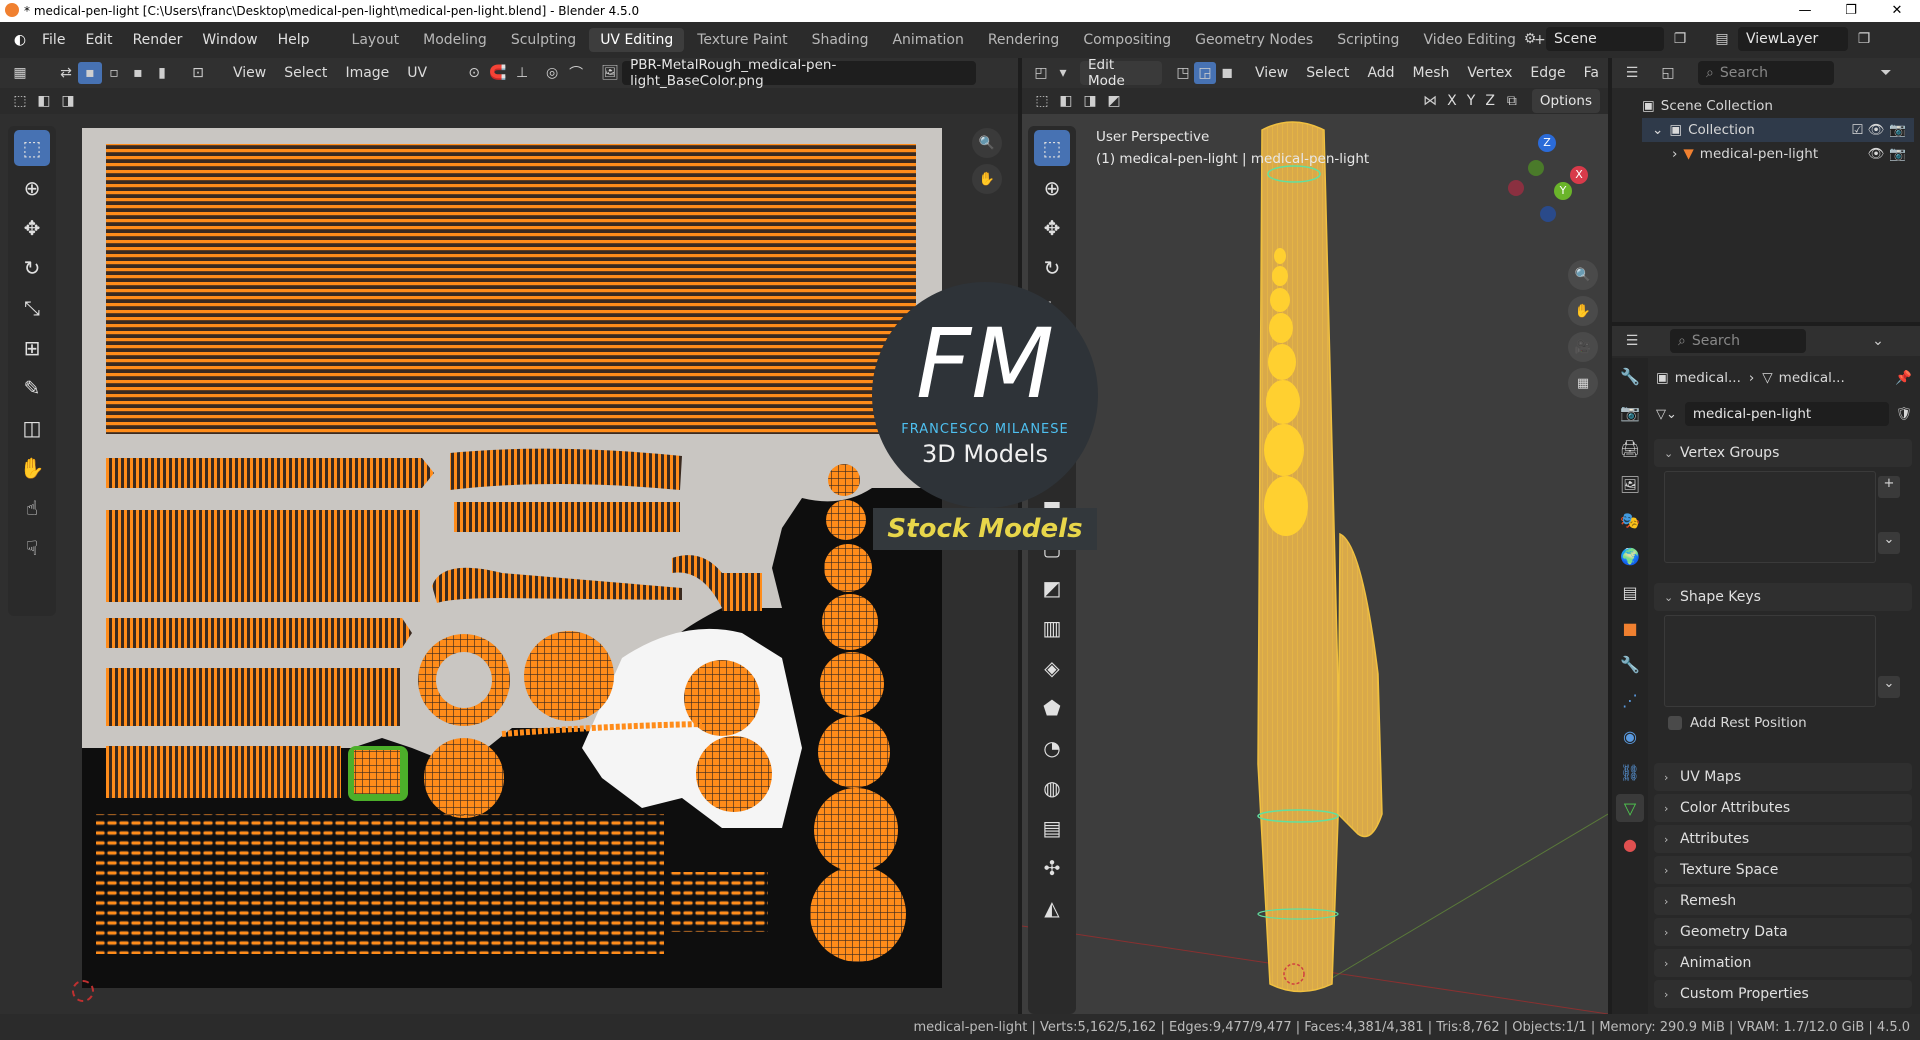 The image size is (1920, 1040). I want to click on vp-zoom-icon: 🔍, so click(1583, 275).